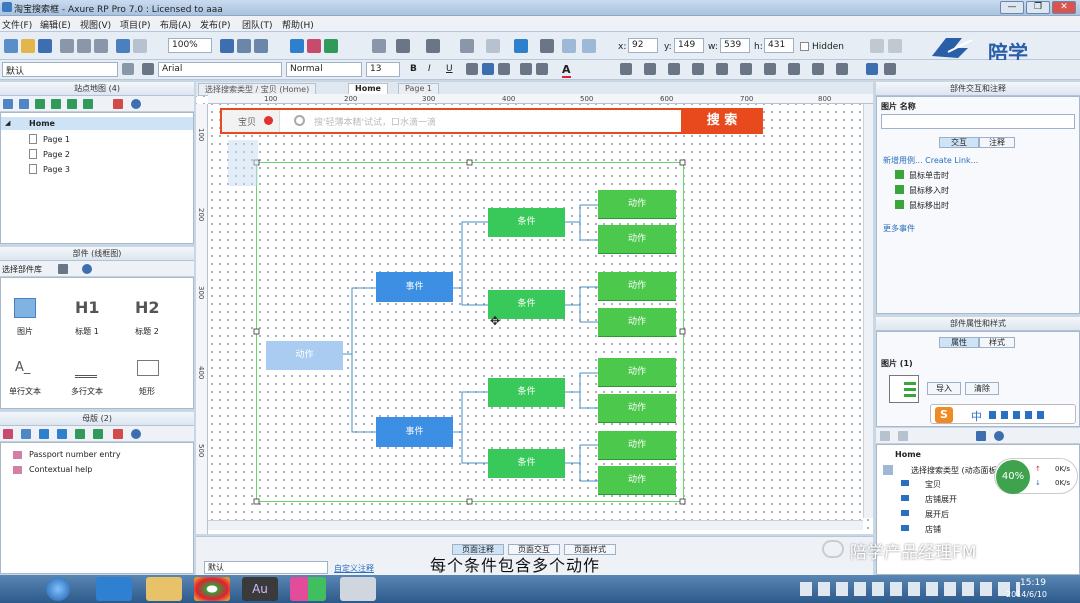 The width and height of the screenshot is (1080, 603). What do you see at coordinates (955, 470) in the screenshot?
I see `outline-item-panel: 选择搜索类型 (动态面板)` at bounding box center [955, 470].